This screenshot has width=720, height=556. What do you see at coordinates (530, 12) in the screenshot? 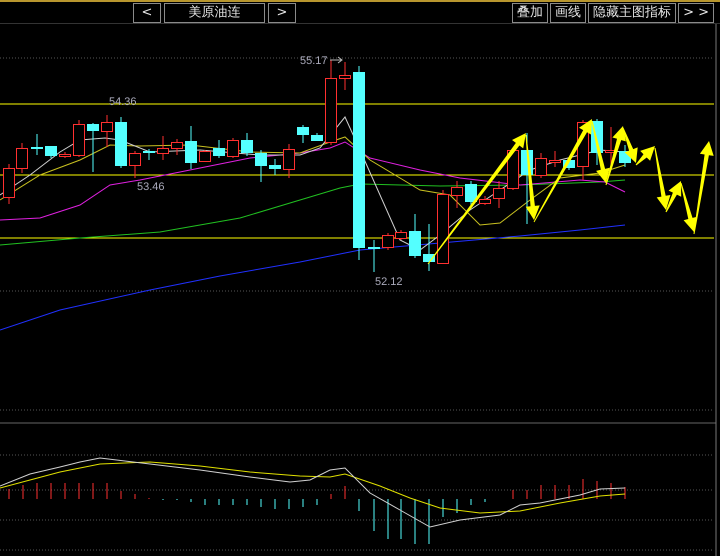
I see `toolbar-button: 叠加` at bounding box center [530, 12].